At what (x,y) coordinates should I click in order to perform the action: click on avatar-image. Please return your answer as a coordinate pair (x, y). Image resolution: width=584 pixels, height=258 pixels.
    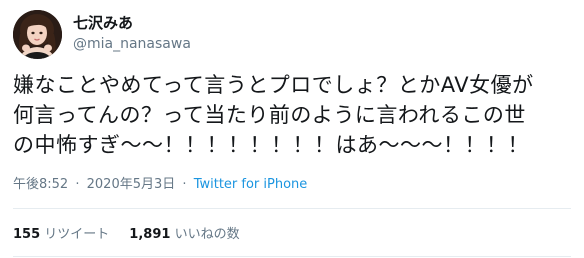
    Looking at the image, I should click on (37, 34).